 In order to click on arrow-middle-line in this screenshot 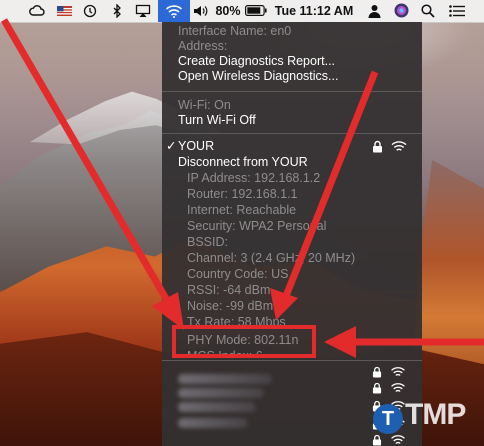, I will do `click(330, 184)`.